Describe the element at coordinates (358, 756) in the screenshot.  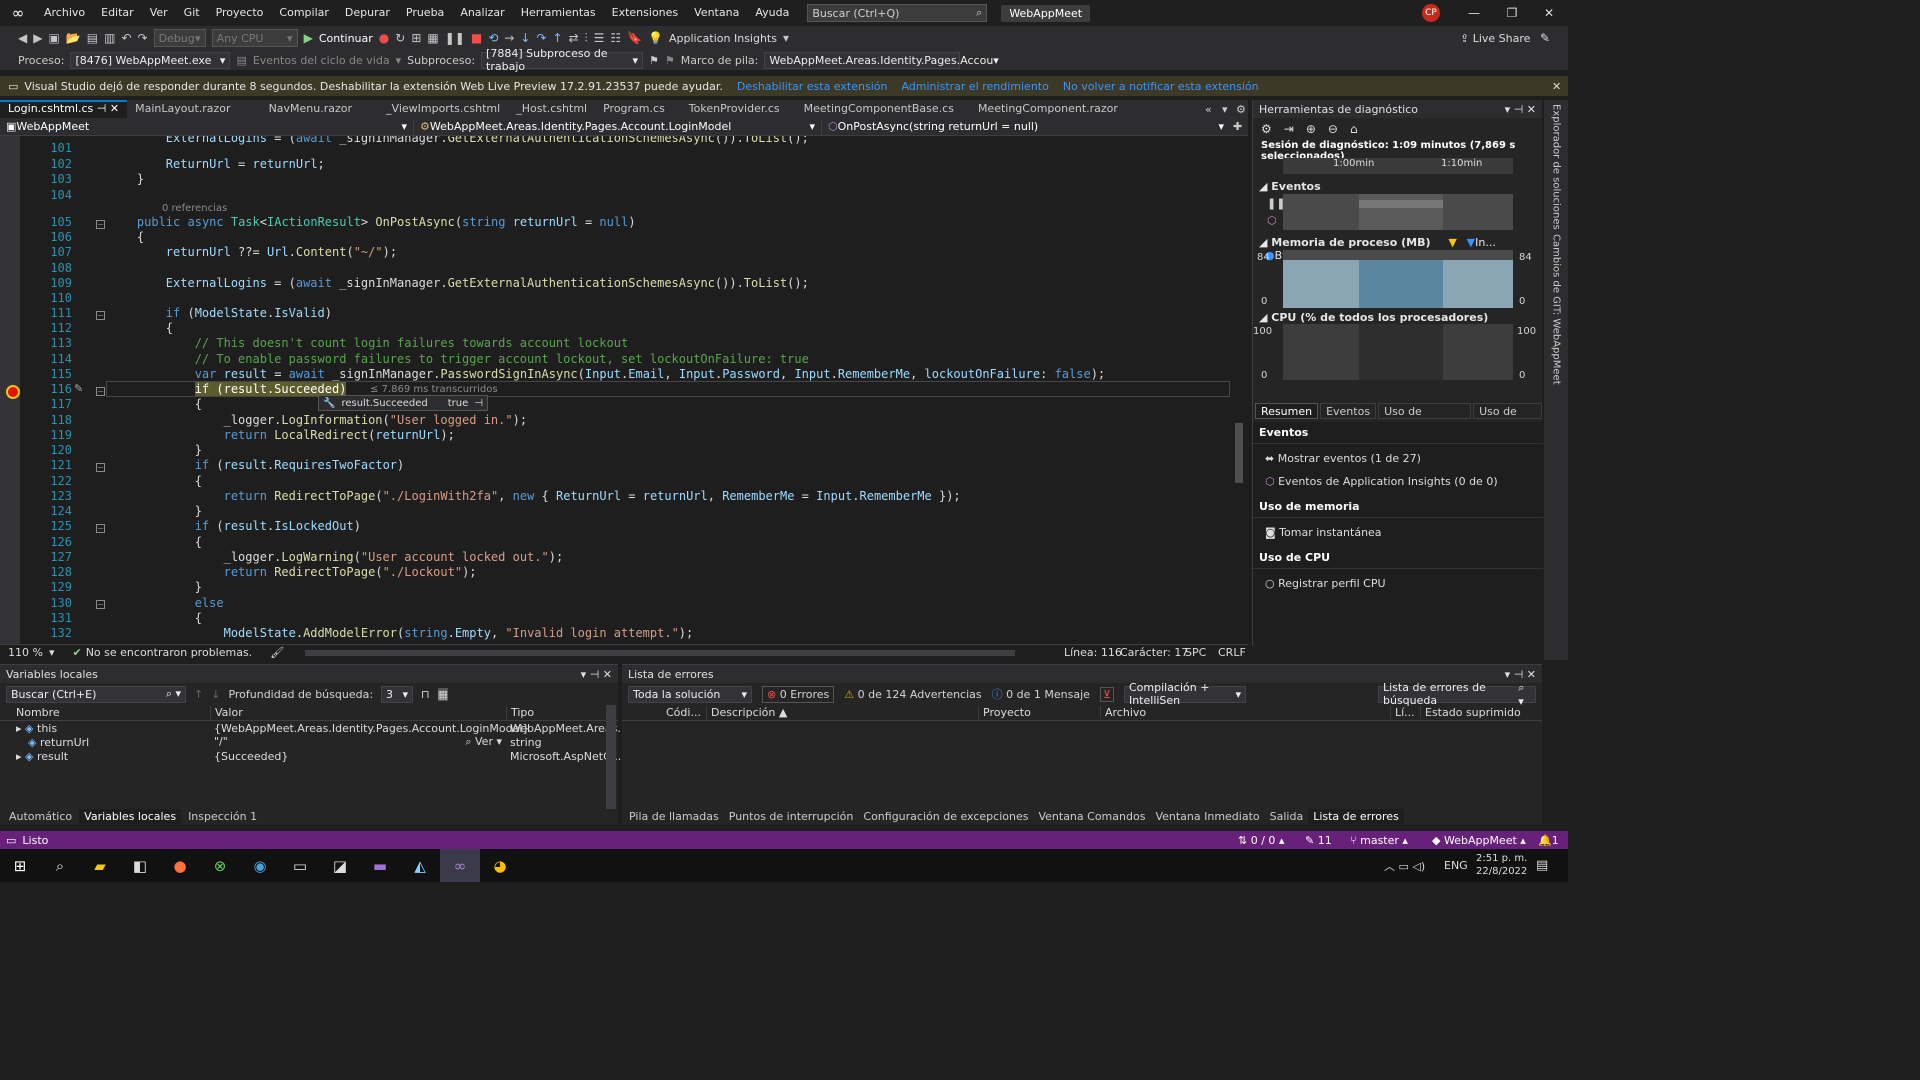
I see `variable-value: {Succeeded}` at that location.